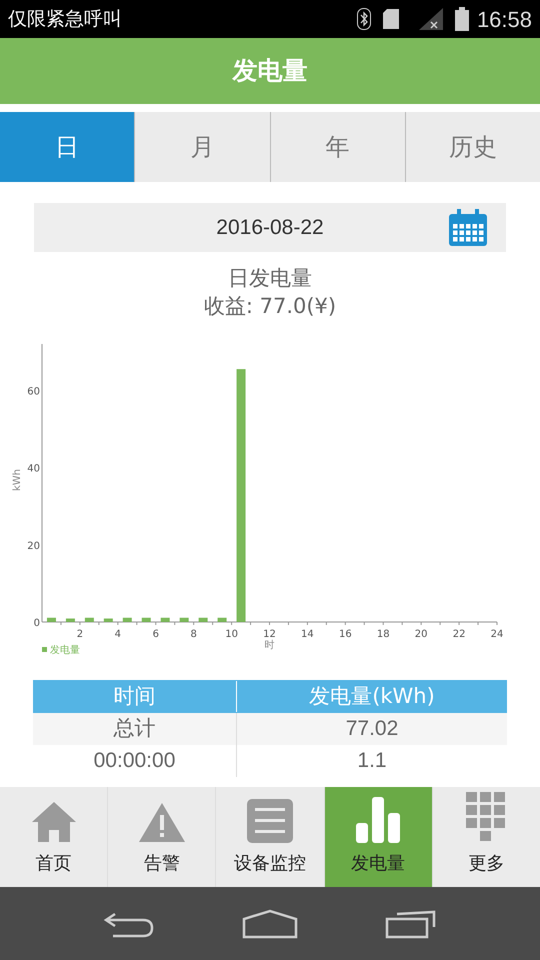 This screenshot has width=540, height=960. I want to click on carrier-text: 仅限紧急呼叫, so click(65, 19).